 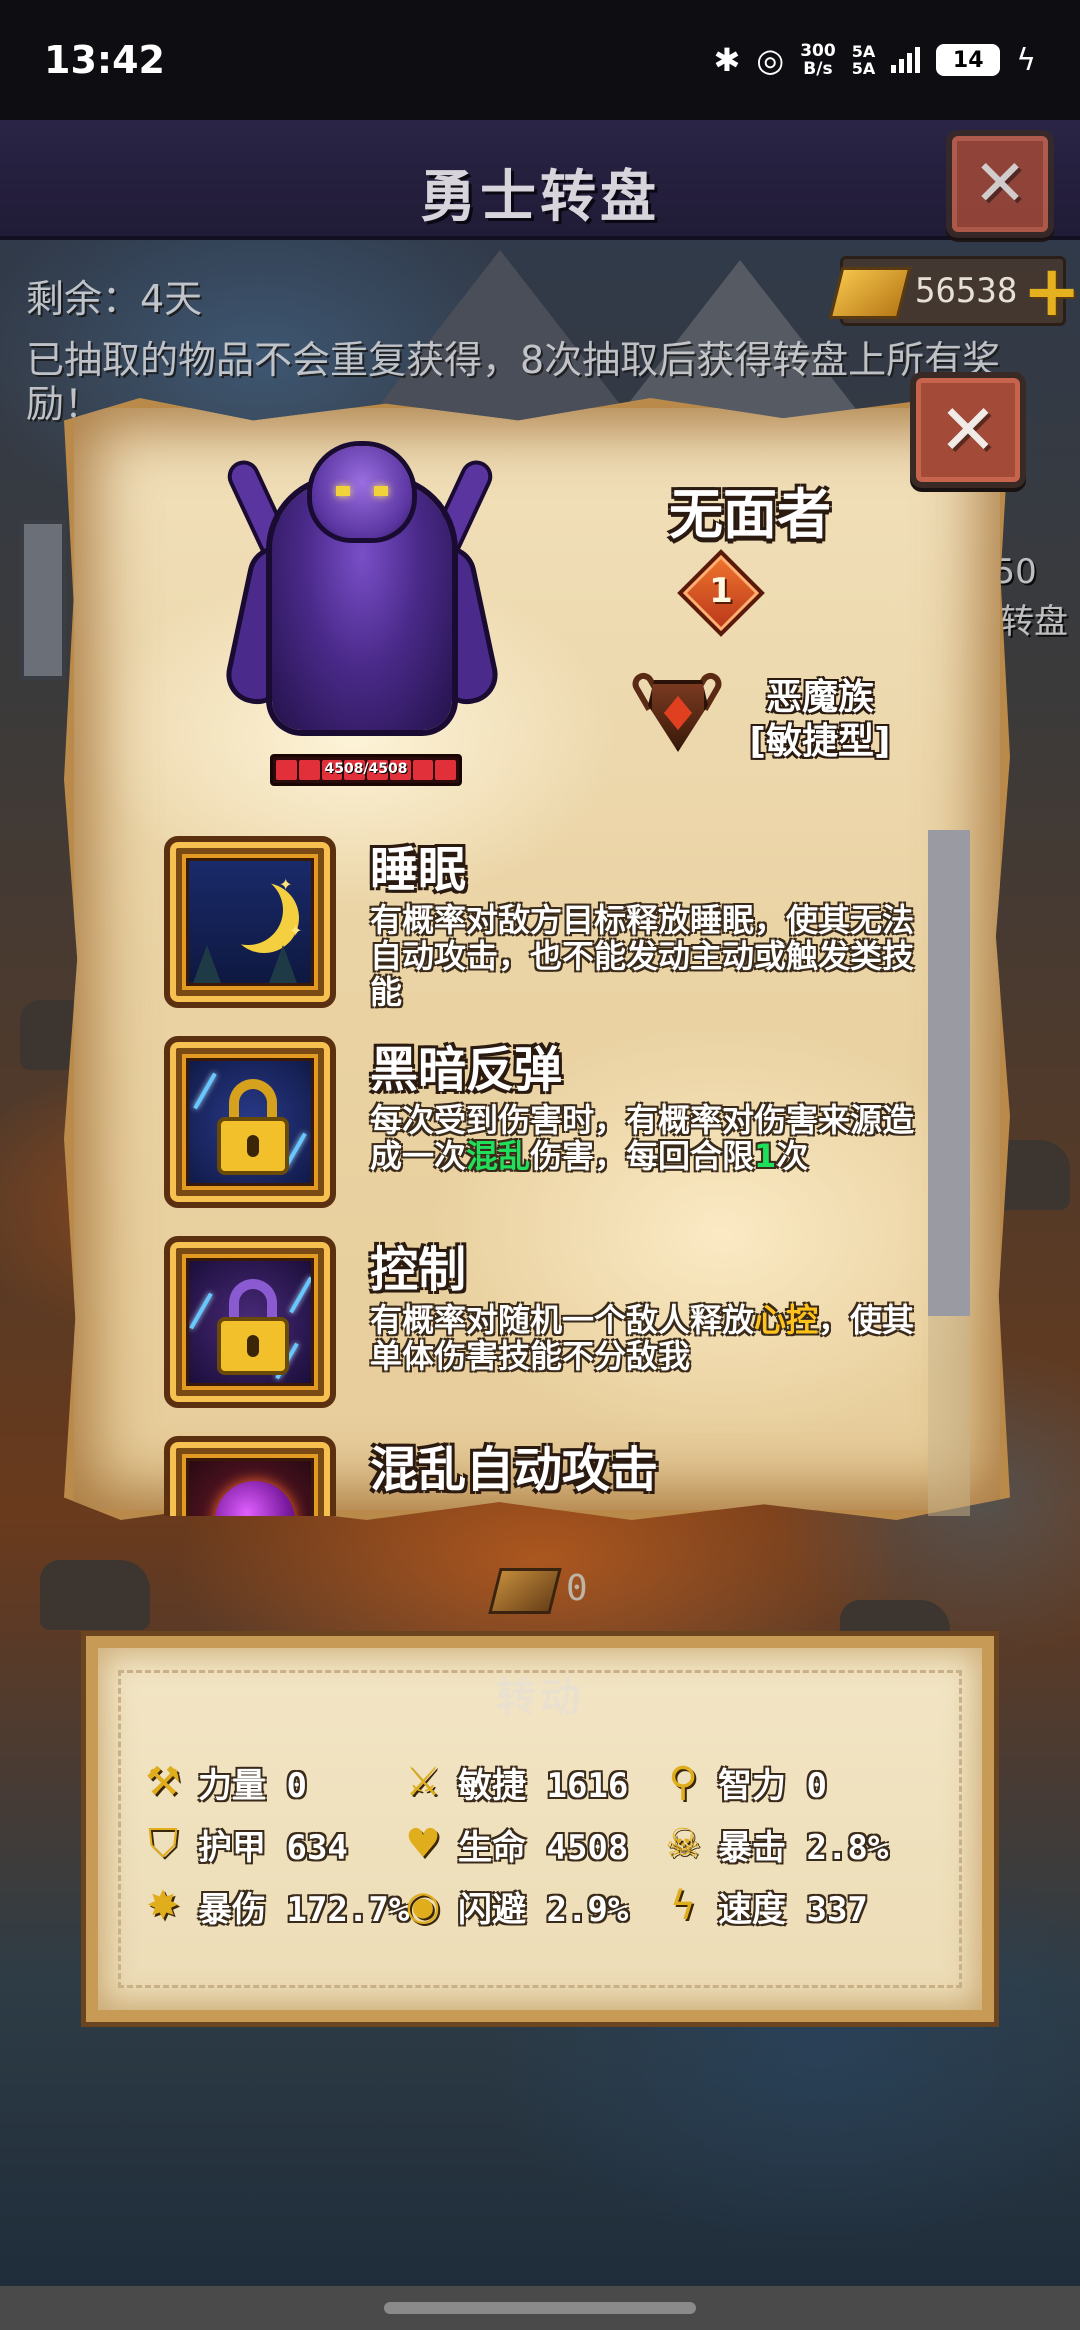 I want to click on monster-portrait, so click(x=362, y=600).